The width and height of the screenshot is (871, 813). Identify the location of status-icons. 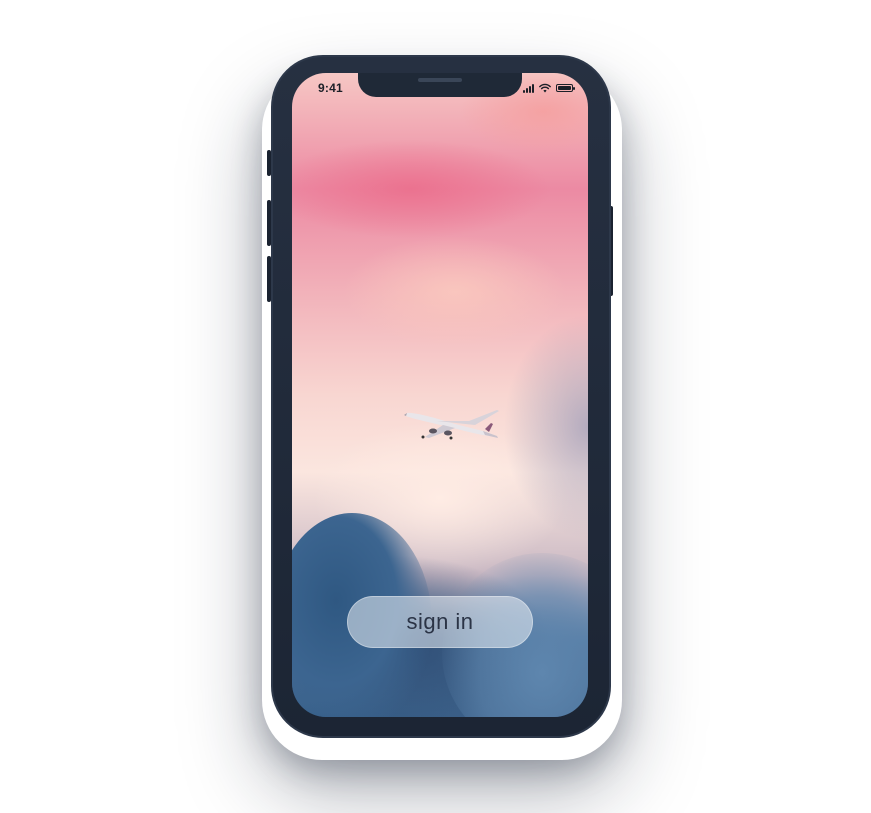
(551, 88).